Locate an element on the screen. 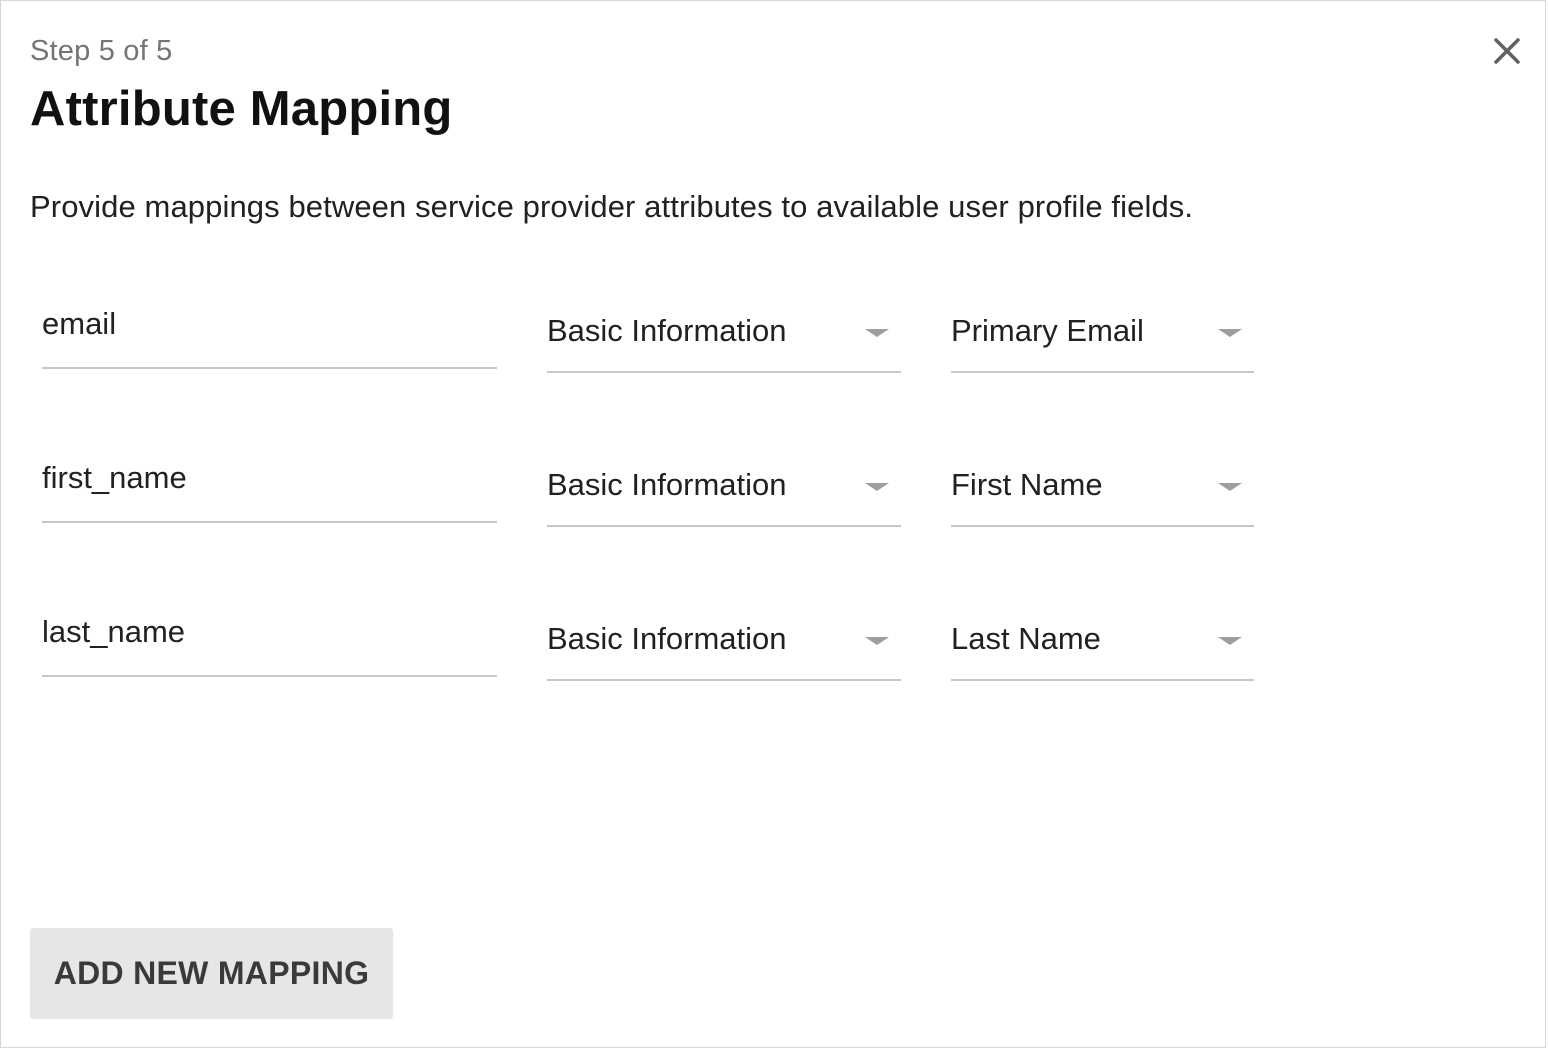  field-select-value: Last Name is located at coordinates (1026, 638).